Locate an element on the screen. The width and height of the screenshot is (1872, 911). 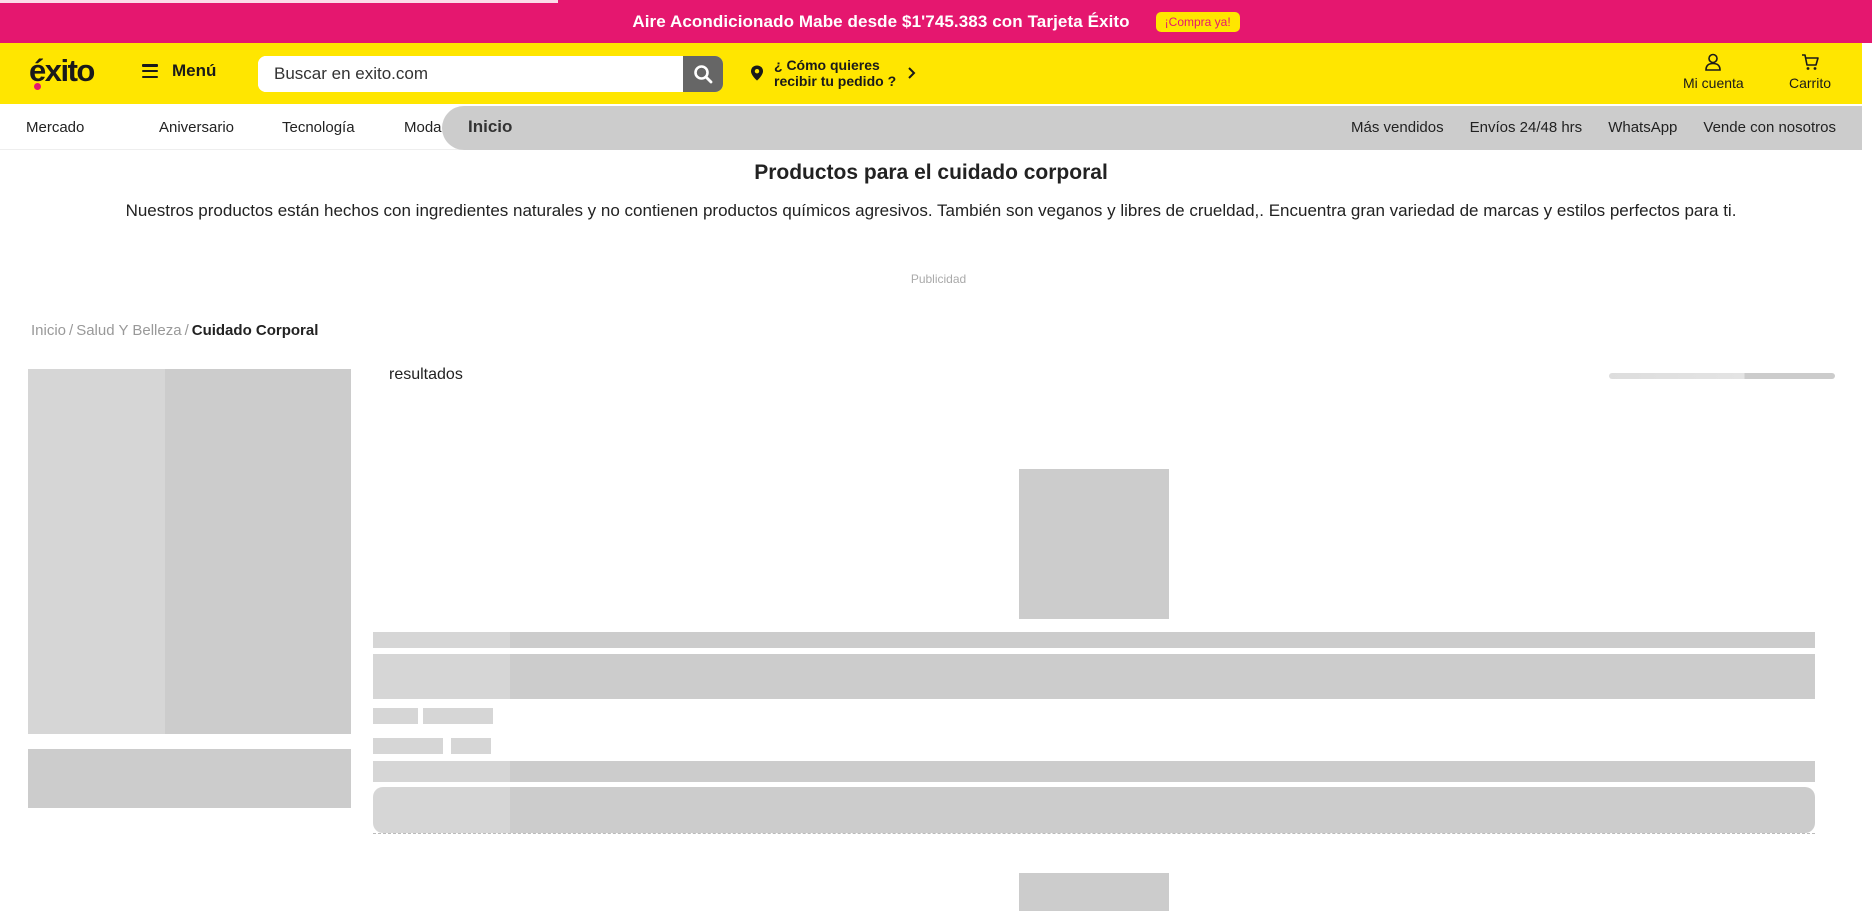
nav-item-inicio: Inicio is located at coordinates (490, 127).